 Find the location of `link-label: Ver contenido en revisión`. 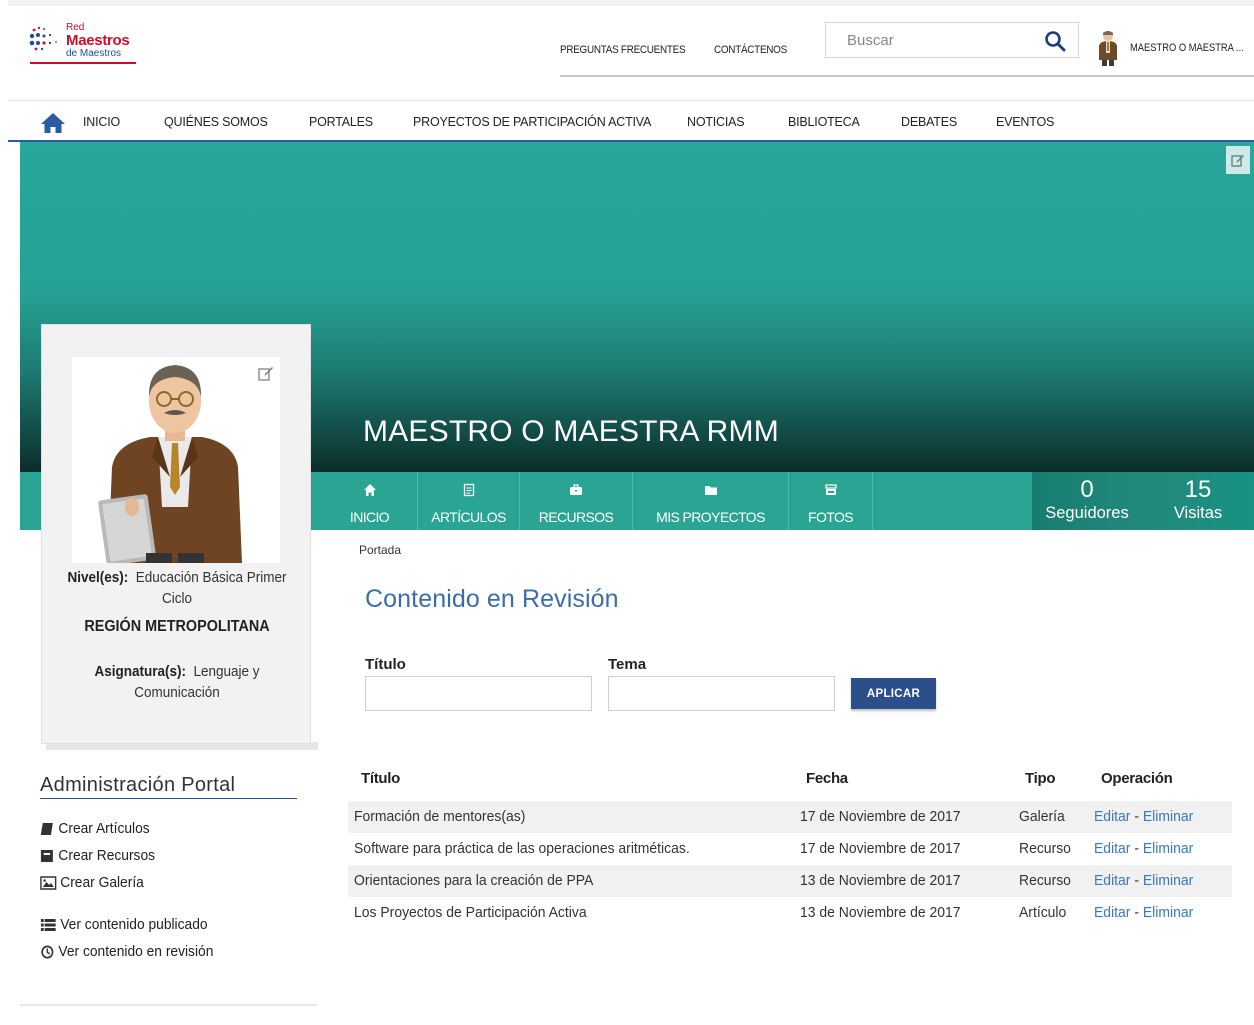

link-label: Ver contenido en revisión is located at coordinates (136, 951).